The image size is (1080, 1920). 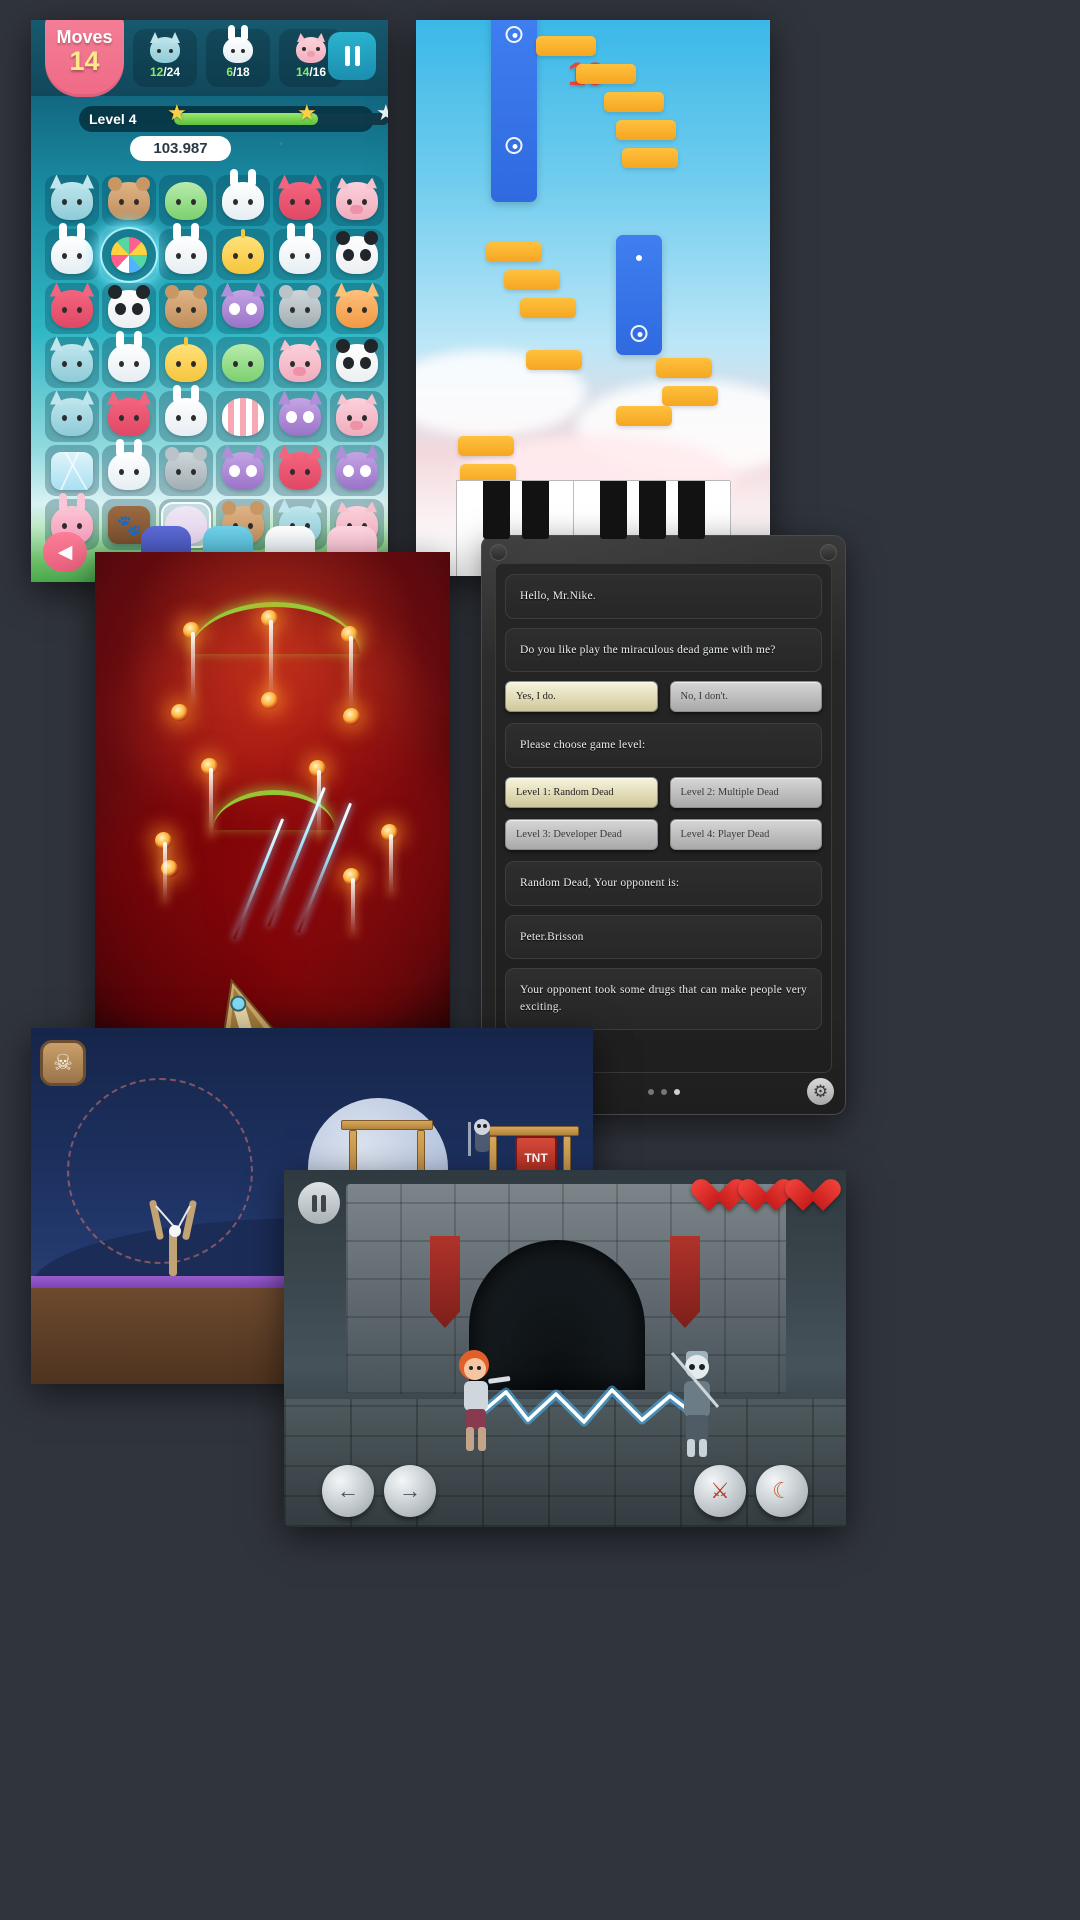 I want to click on enemy-character, so click(x=482, y=1141).